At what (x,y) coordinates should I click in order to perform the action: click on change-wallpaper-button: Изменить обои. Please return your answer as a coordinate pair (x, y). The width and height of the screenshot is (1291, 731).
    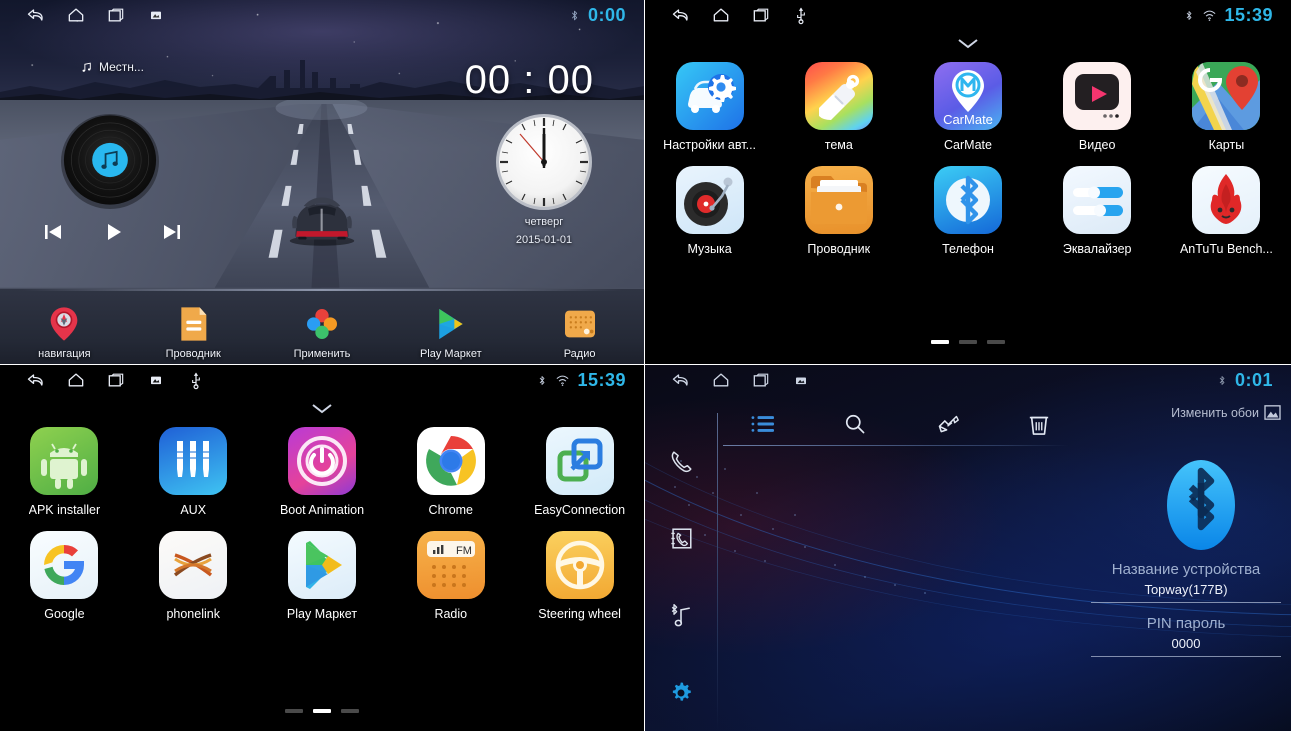
    Looking at the image, I should click on (1226, 412).